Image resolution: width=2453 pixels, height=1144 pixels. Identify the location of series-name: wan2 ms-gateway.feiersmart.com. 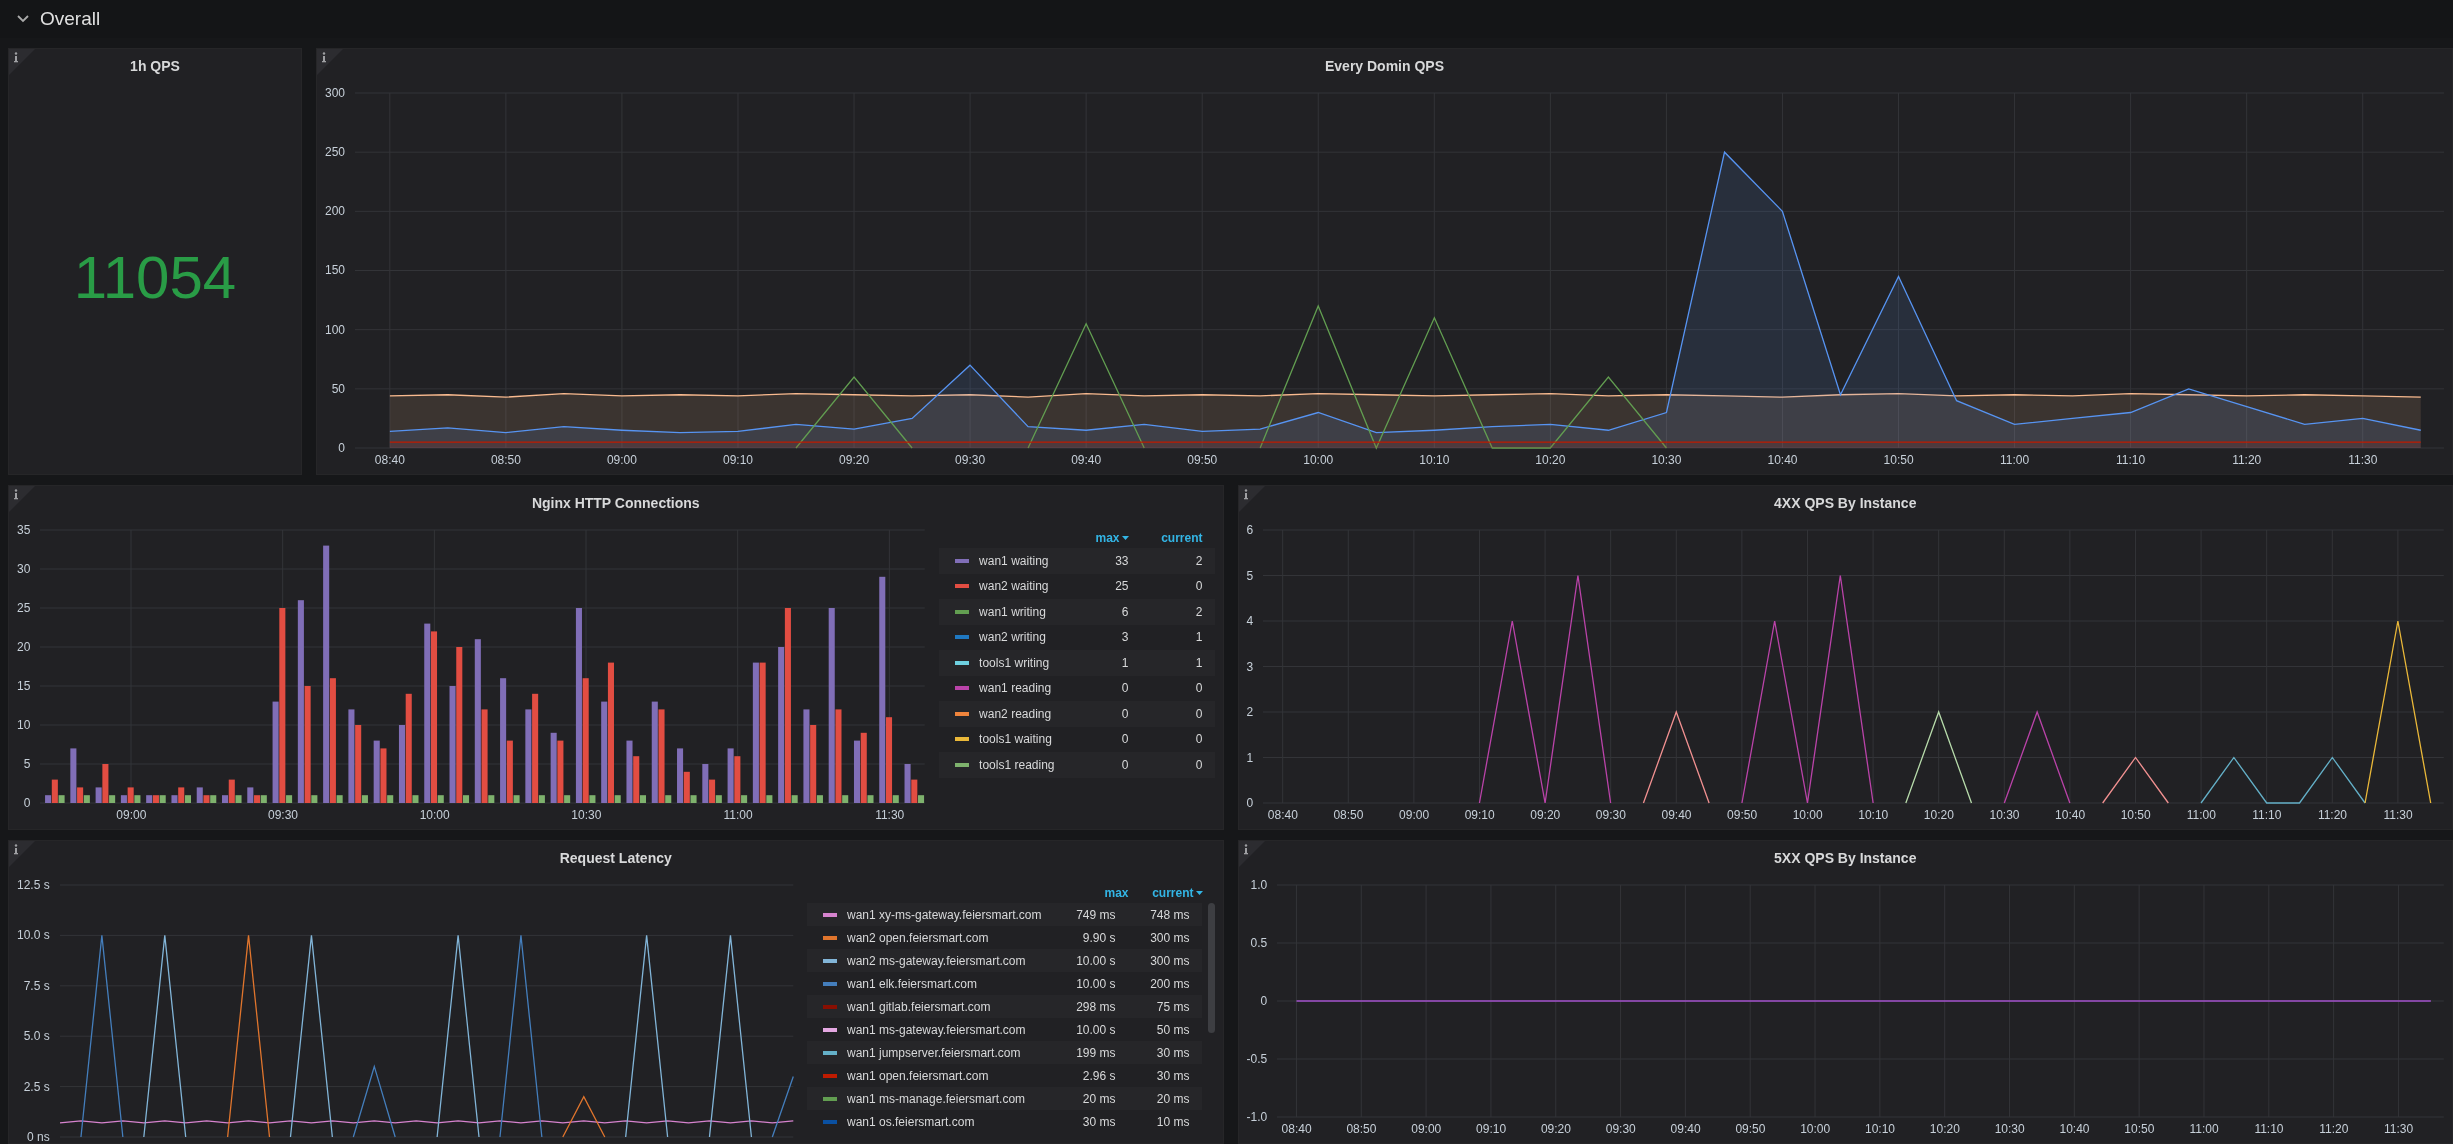
(936, 960).